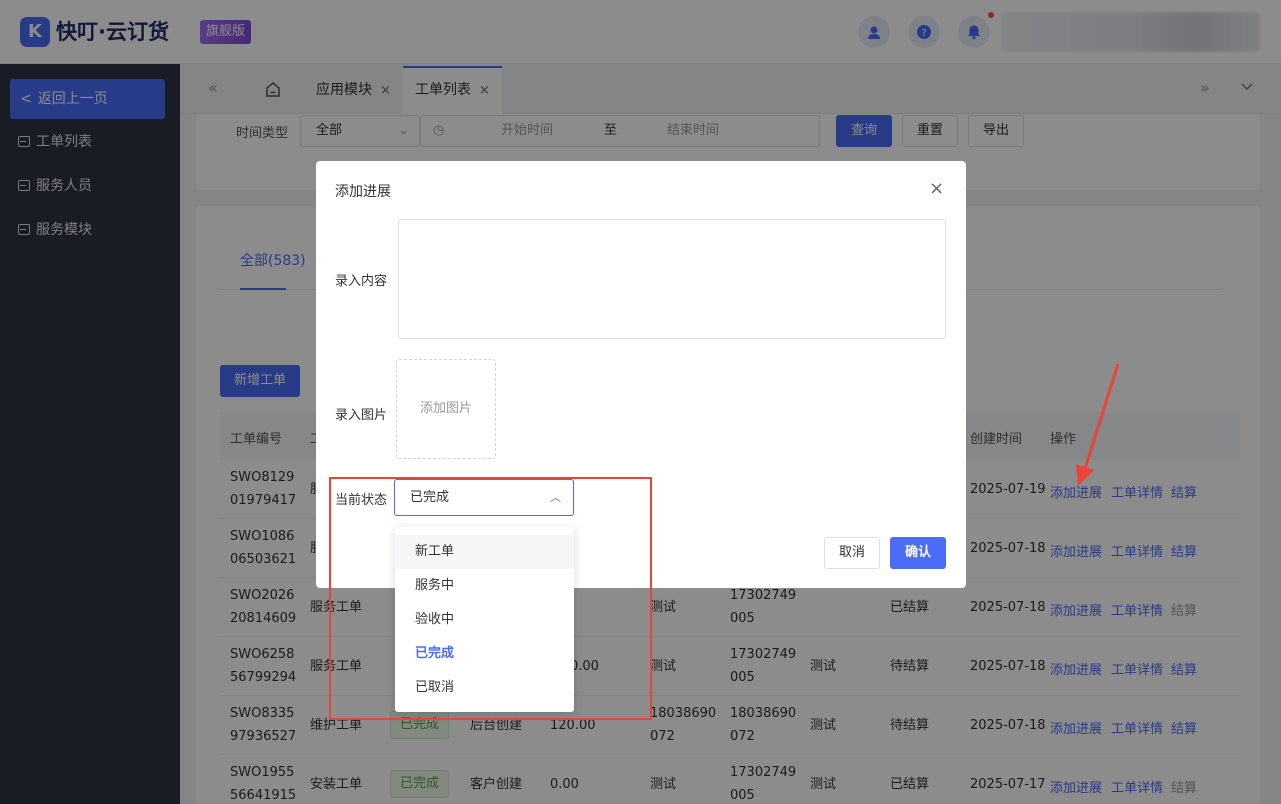  Describe the element at coordinates (852, 553) in the screenshot. I see `cancel-button: 取消` at that location.